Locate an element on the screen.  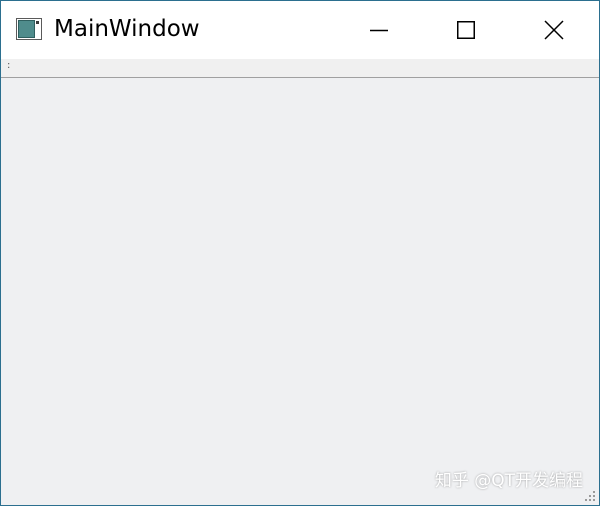
resize-grip-icon is located at coordinates (590, 496).